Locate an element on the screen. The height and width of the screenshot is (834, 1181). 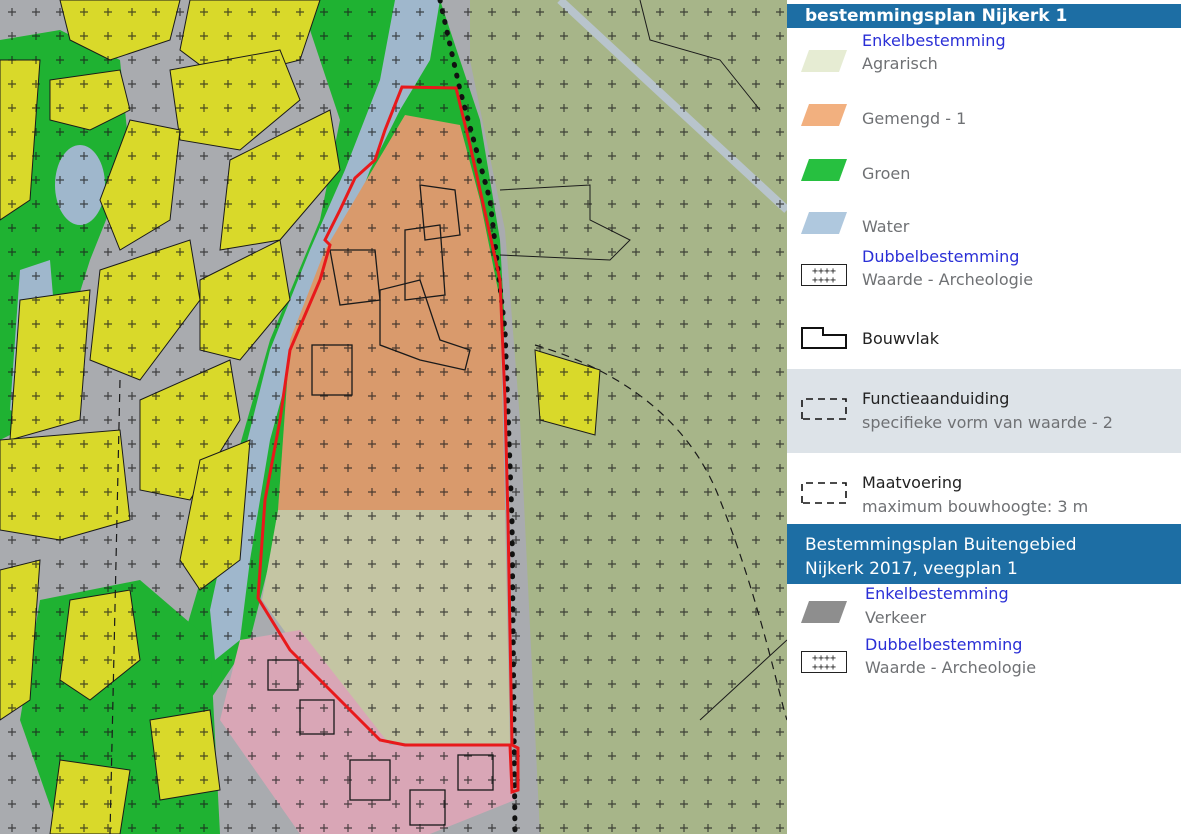
archeologie-swatch: ++++ ++++ is located at coordinates (824, 275).